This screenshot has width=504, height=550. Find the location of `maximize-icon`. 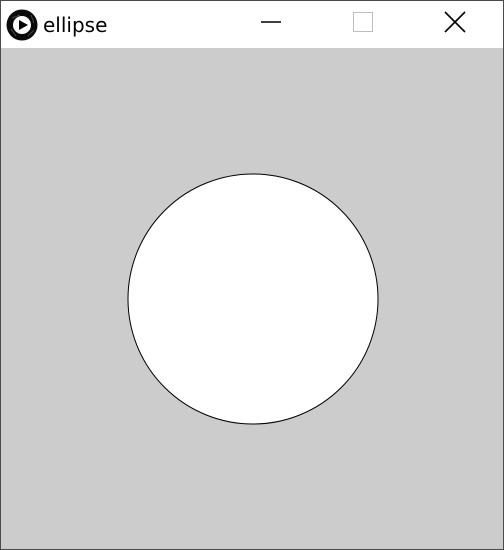

maximize-icon is located at coordinates (363, 24).